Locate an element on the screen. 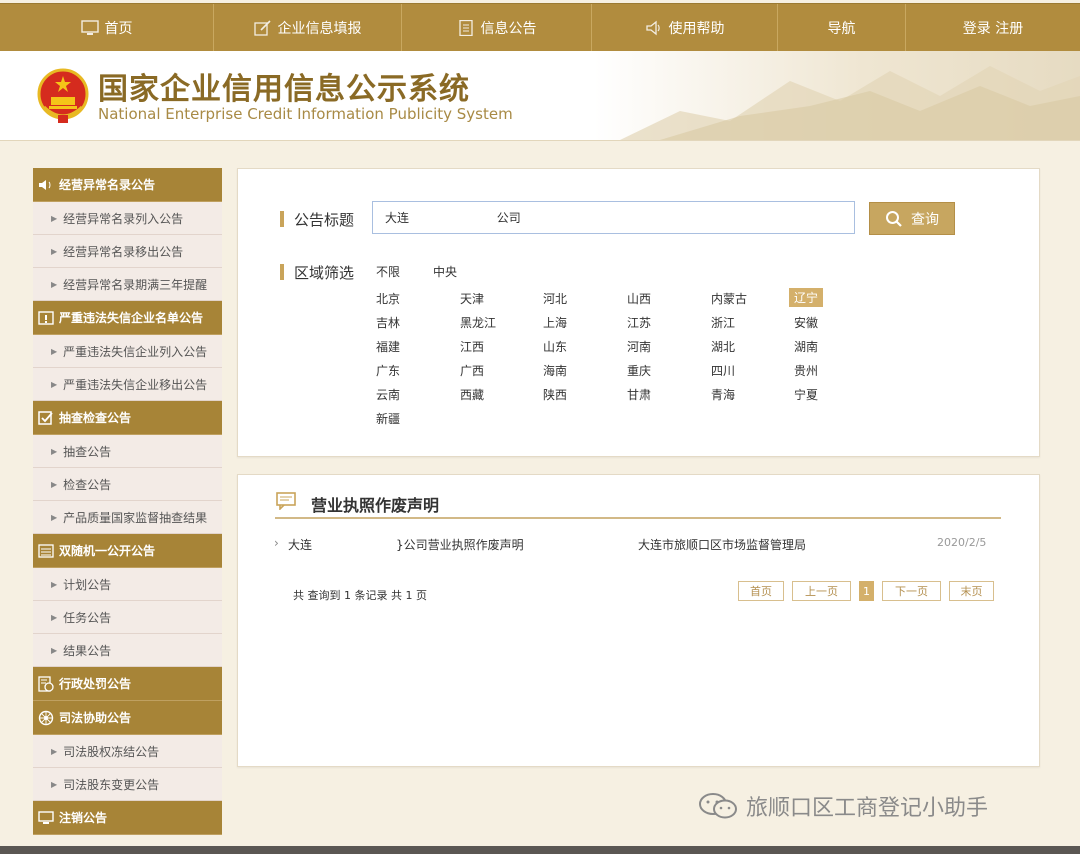  query-button-label: 查询 is located at coordinates (925, 219).